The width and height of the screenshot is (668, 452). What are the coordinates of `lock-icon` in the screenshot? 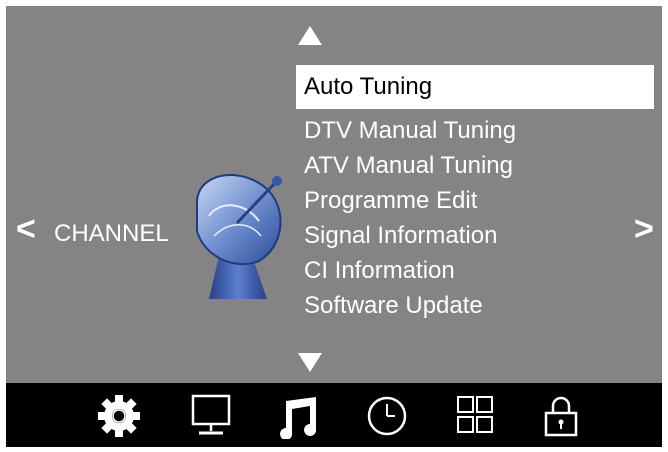 It's located at (561, 416).